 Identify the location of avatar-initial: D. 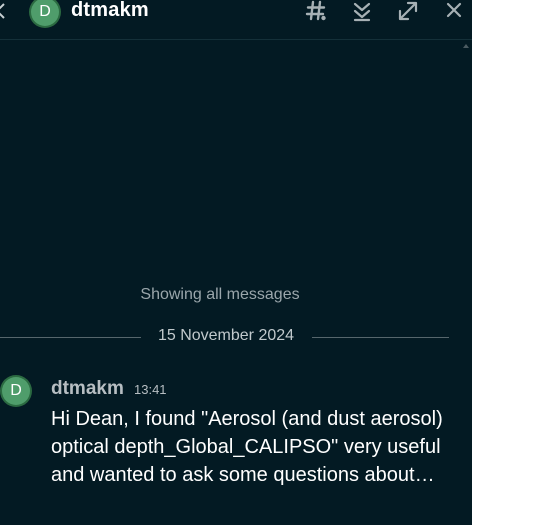
(45, 11).